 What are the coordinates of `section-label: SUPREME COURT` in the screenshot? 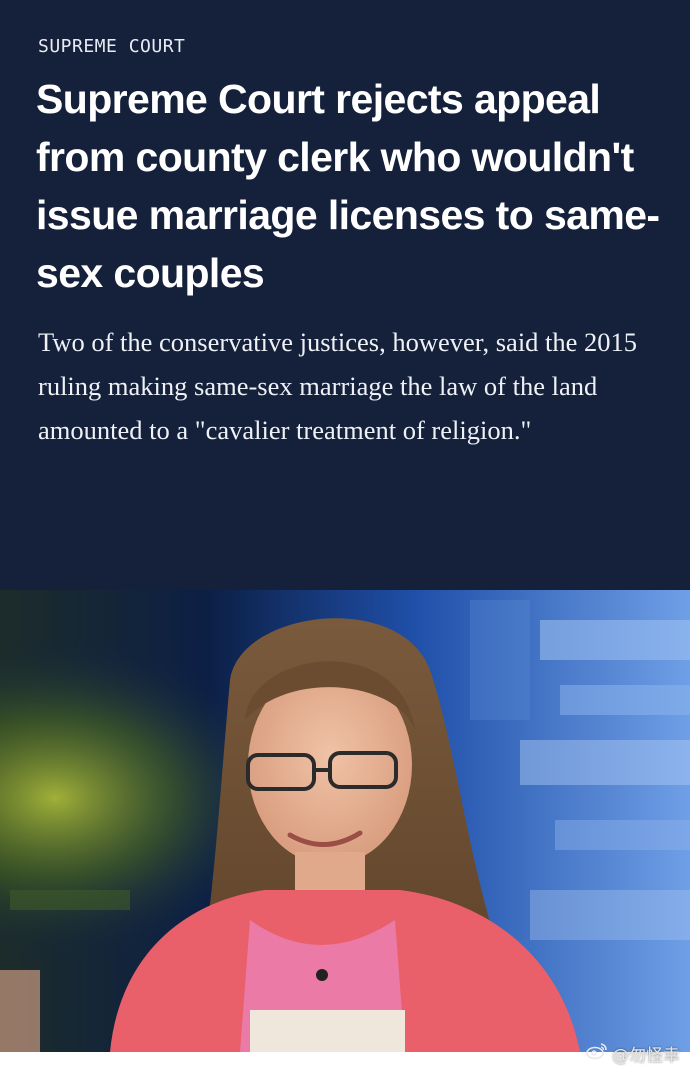 It's located at (111, 46).